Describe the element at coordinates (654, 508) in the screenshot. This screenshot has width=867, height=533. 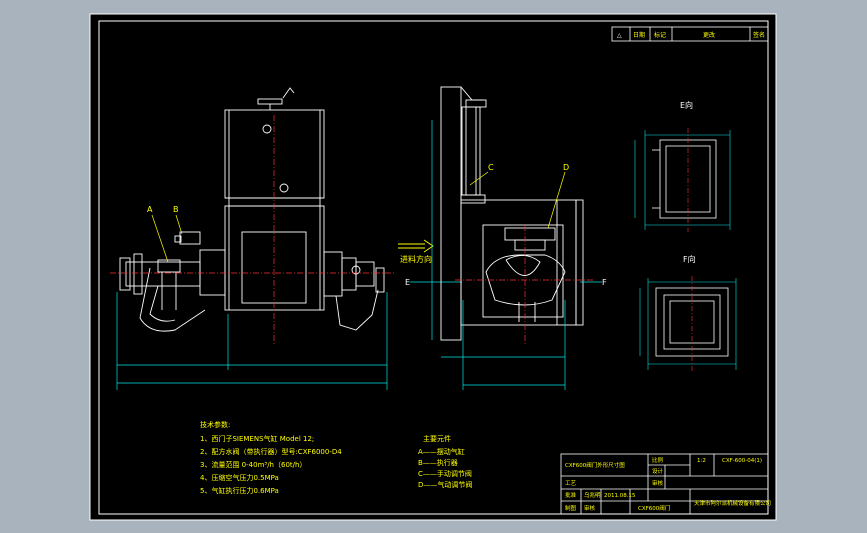
I see `part-name: CXF600阀门` at that location.